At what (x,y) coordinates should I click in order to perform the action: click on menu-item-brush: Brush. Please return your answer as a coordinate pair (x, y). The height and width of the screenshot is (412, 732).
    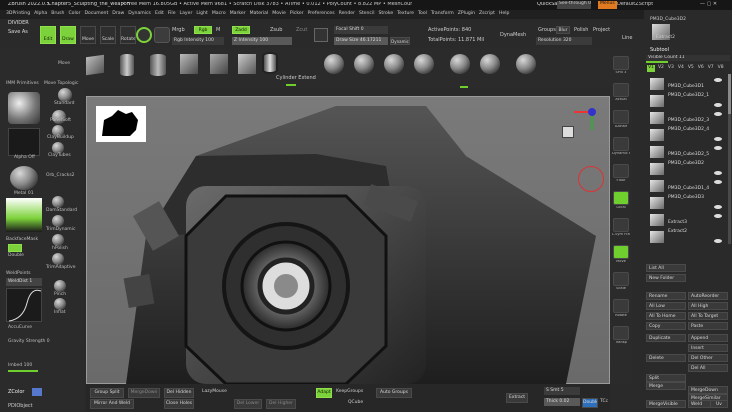
    Looking at the image, I should click on (57, 14).